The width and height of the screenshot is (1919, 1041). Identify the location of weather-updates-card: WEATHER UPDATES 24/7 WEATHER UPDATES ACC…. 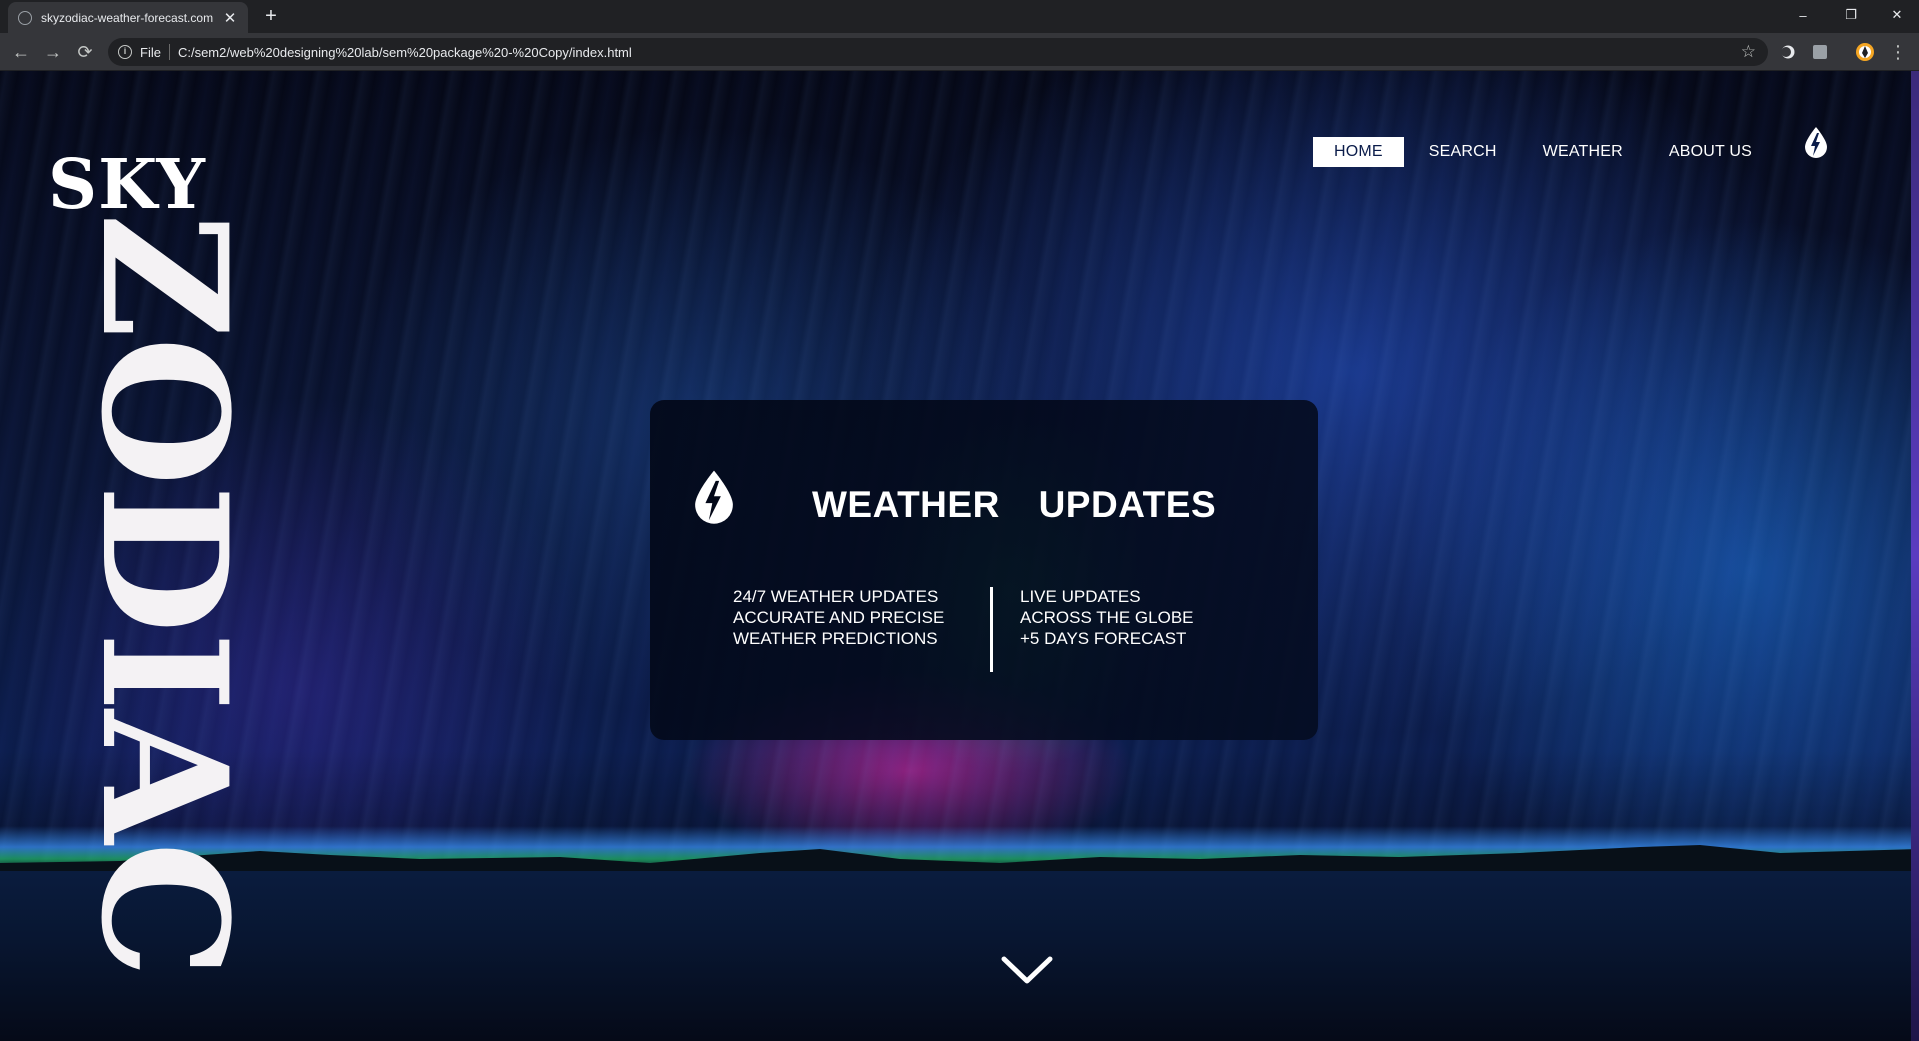
(984, 570).